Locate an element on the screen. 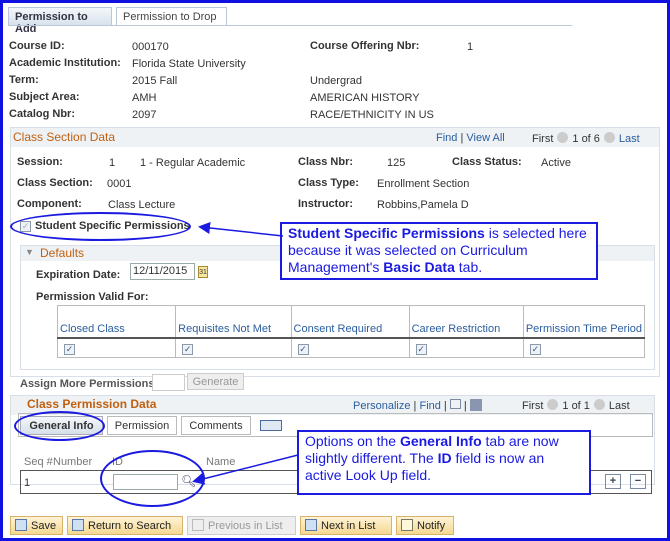 This screenshot has width=670, height=541. annotation-arrows is located at coordinates (245, 353).